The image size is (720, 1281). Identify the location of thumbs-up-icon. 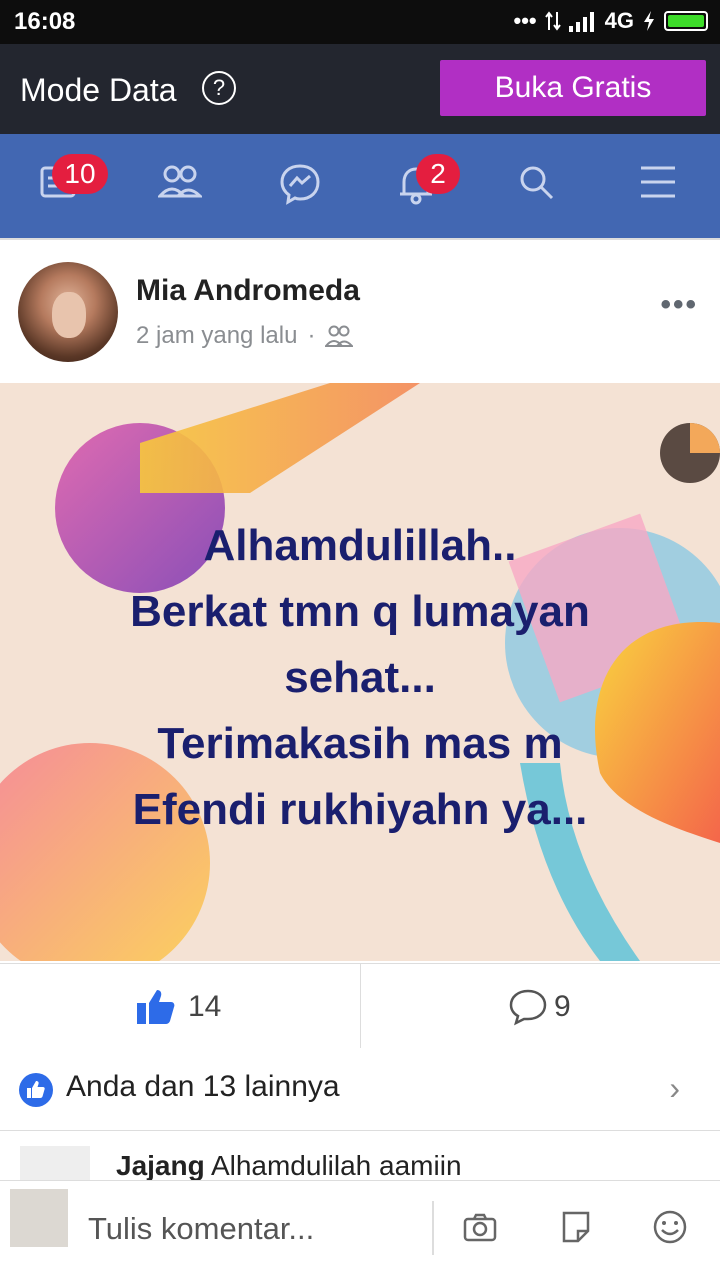
(156, 1007).